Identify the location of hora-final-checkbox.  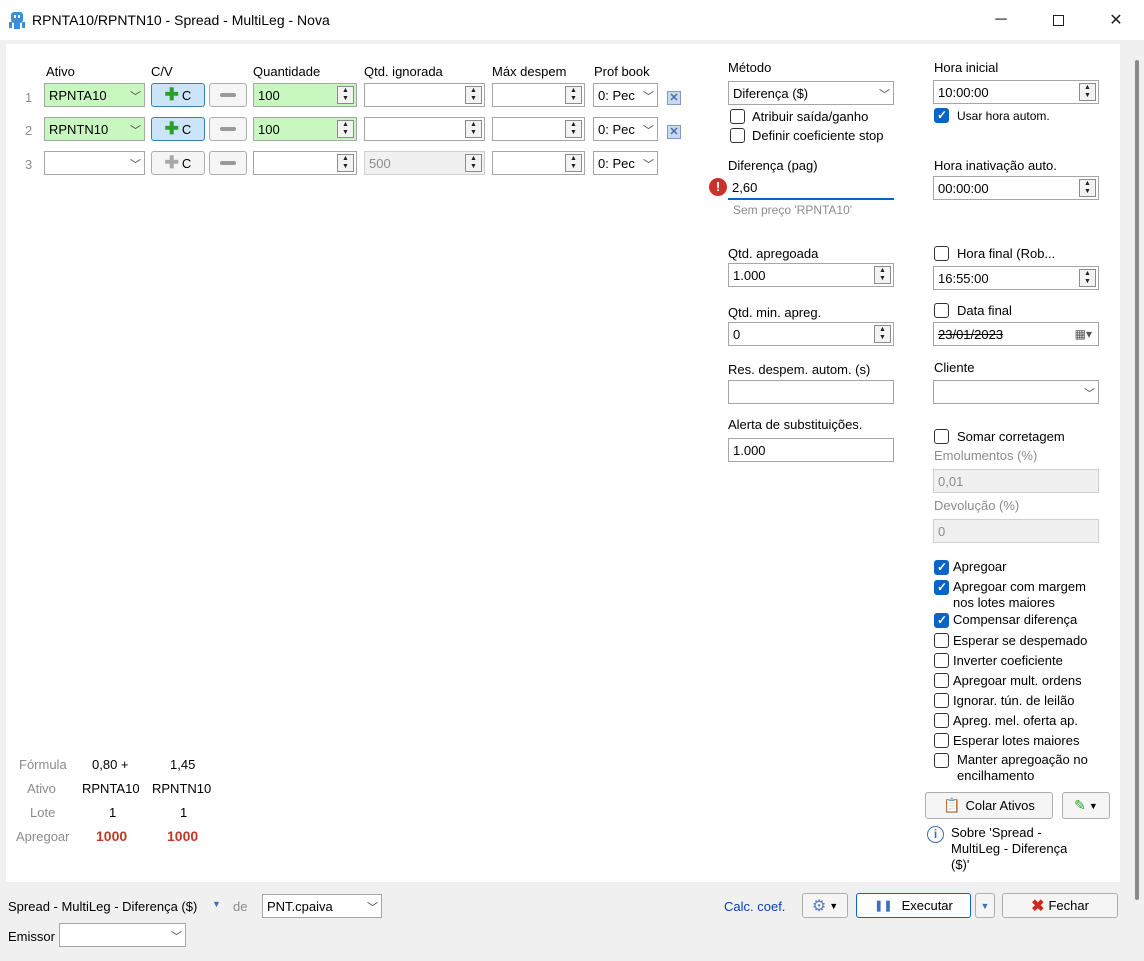
(941, 253).